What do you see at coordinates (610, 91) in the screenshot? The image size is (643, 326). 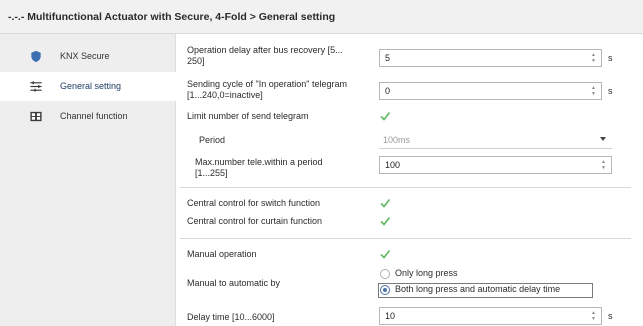 I see `sending-cycle-unit: s` at bounding box center [610, 91].